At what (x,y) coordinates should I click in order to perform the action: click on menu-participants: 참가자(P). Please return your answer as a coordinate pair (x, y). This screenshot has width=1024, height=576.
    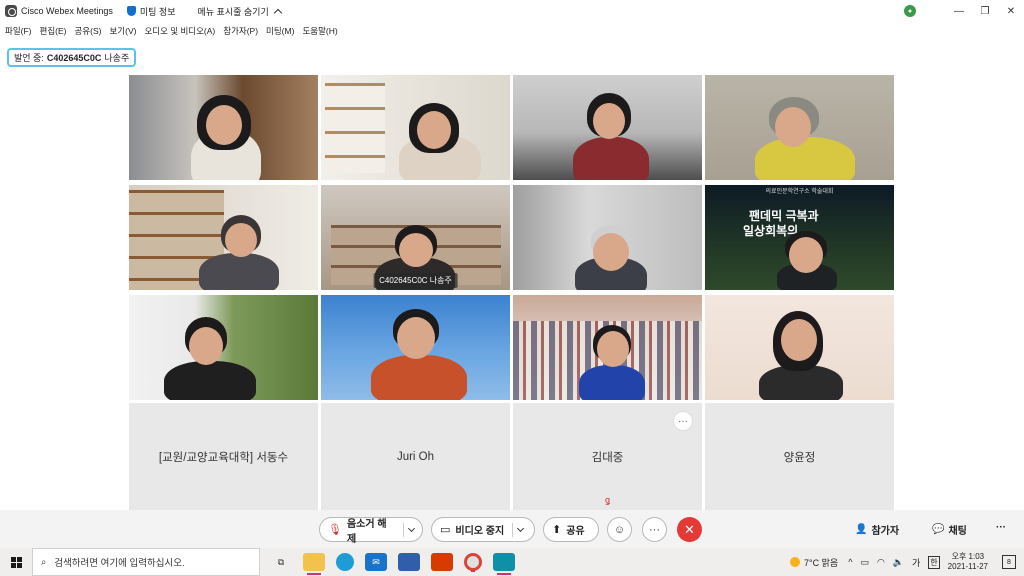
    Looking at the image, I should click on (240, 31).